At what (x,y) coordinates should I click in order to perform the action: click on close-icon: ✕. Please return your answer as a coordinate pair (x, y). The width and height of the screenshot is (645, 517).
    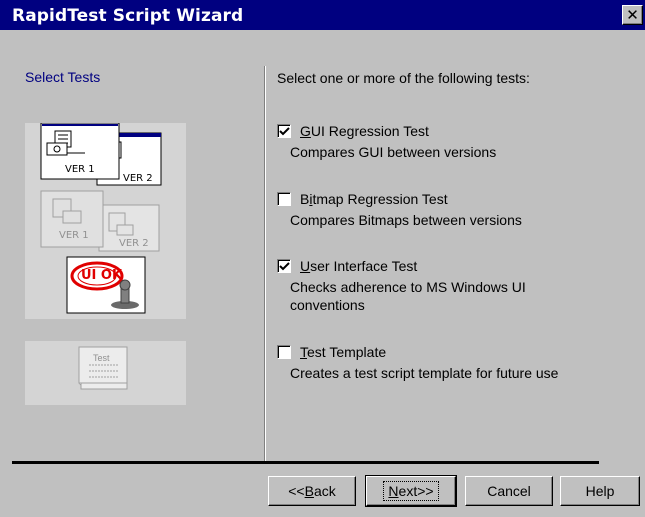
    Looking at the image, I should click on (632, 14).